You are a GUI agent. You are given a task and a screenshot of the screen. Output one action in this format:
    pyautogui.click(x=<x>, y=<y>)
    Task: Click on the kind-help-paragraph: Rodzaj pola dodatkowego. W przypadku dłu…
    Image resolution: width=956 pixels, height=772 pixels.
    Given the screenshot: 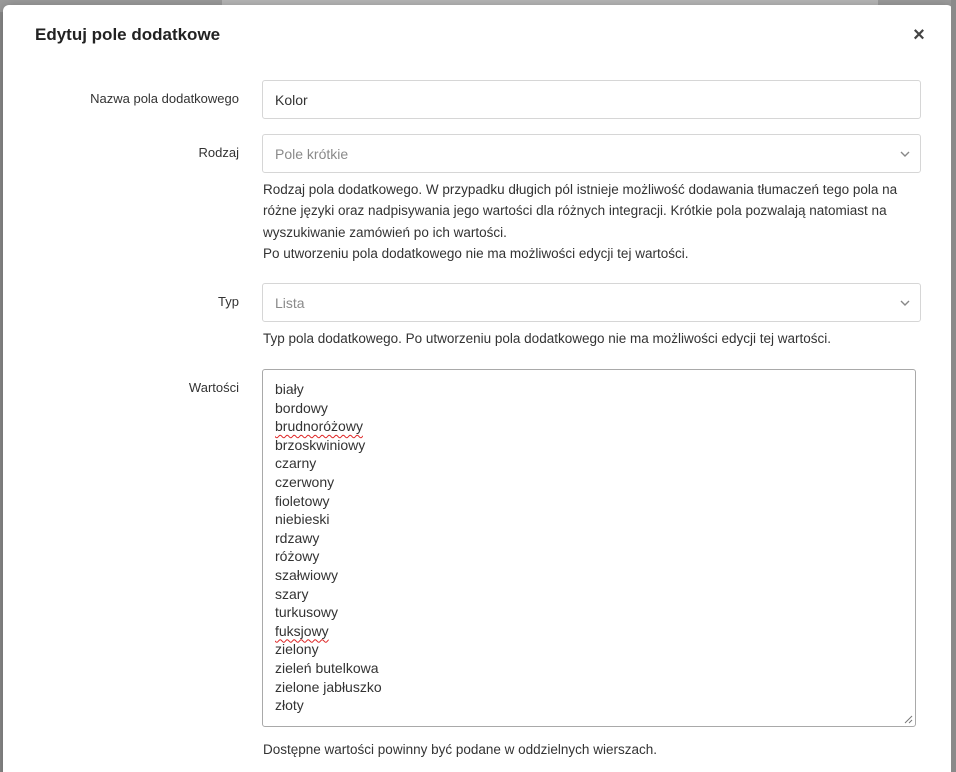 What is the action you would take?
    pyautogui.click(x=580, y=211)
    